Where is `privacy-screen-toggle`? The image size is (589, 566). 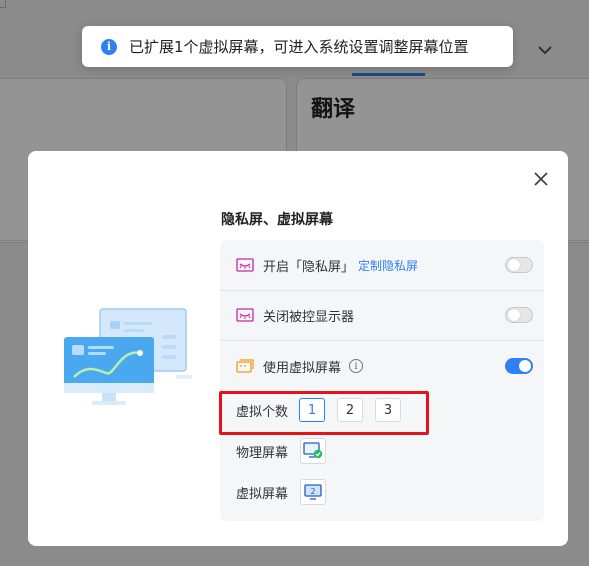 privacy-screen-toggle is located at coordinates (519, 265).